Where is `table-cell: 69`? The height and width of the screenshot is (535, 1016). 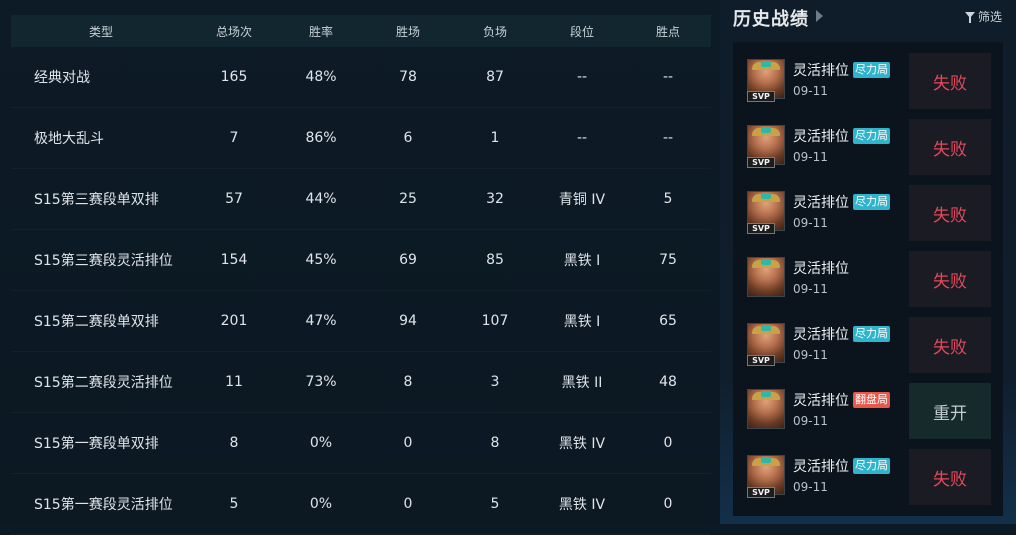 table-cell: 69 is located at coordinates (408, 260).